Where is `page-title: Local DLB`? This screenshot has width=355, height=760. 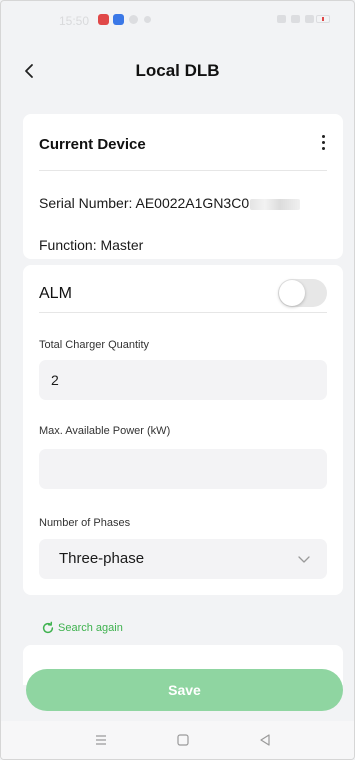
page-title: Local DLB is located at coordinates (177, 70).